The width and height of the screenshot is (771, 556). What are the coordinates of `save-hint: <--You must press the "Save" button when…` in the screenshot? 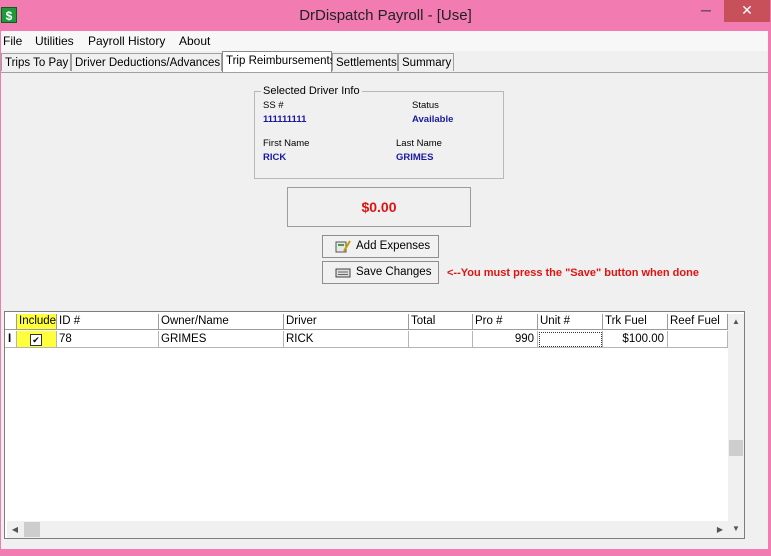 It's located at (573, 273).